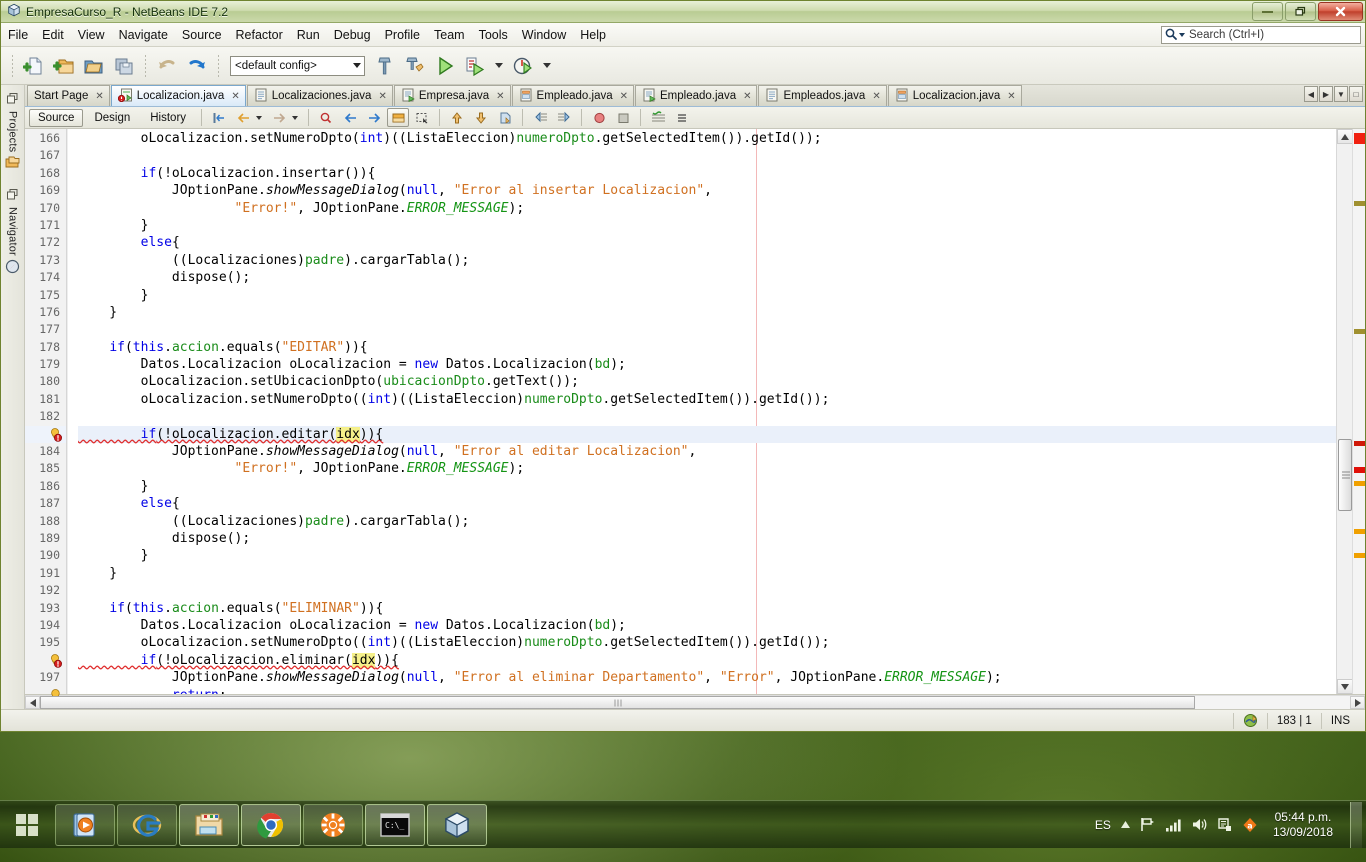 The height and width of the screenshot is (862, 1366). Describe the element at coordinates (12, 232) in the screenshot. I see `sidebar-item-navigator: Navigator` at that location.